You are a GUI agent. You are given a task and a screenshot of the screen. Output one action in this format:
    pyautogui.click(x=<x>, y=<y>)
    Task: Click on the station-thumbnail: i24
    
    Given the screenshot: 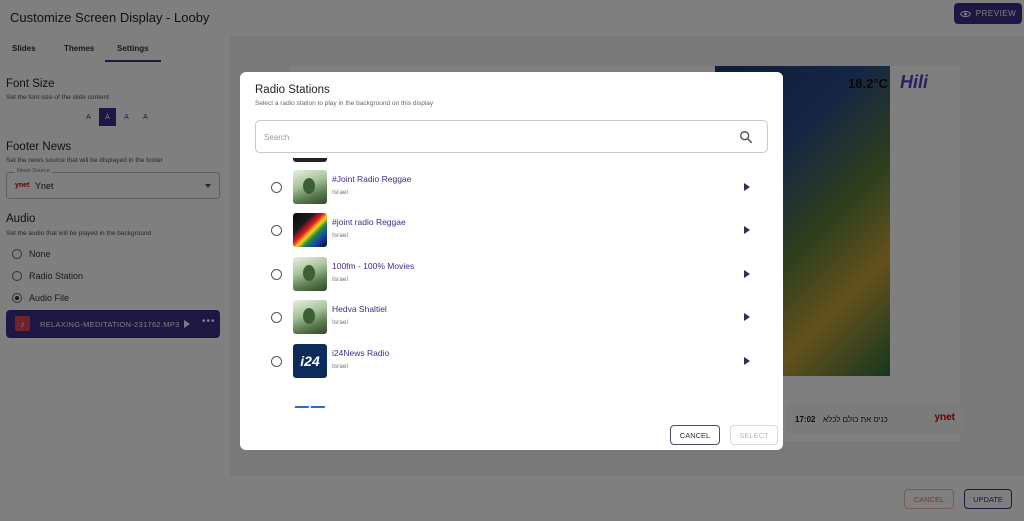 What is the action you would take?
    pyautogui.click(x=310, y=361)
    